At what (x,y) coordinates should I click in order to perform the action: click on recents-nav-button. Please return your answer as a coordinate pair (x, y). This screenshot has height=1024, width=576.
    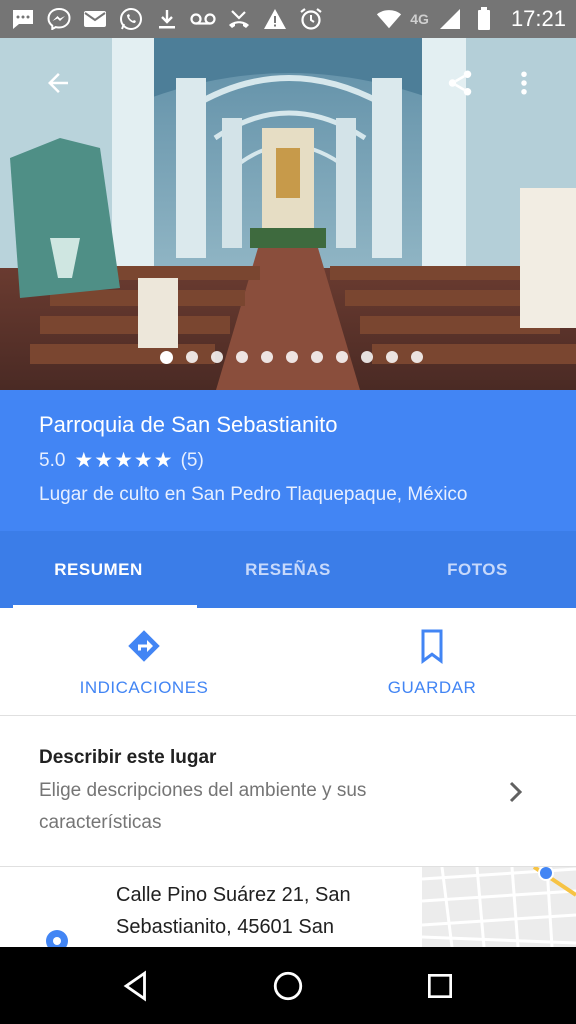
    Looking at the image, I should click on (440, 986).